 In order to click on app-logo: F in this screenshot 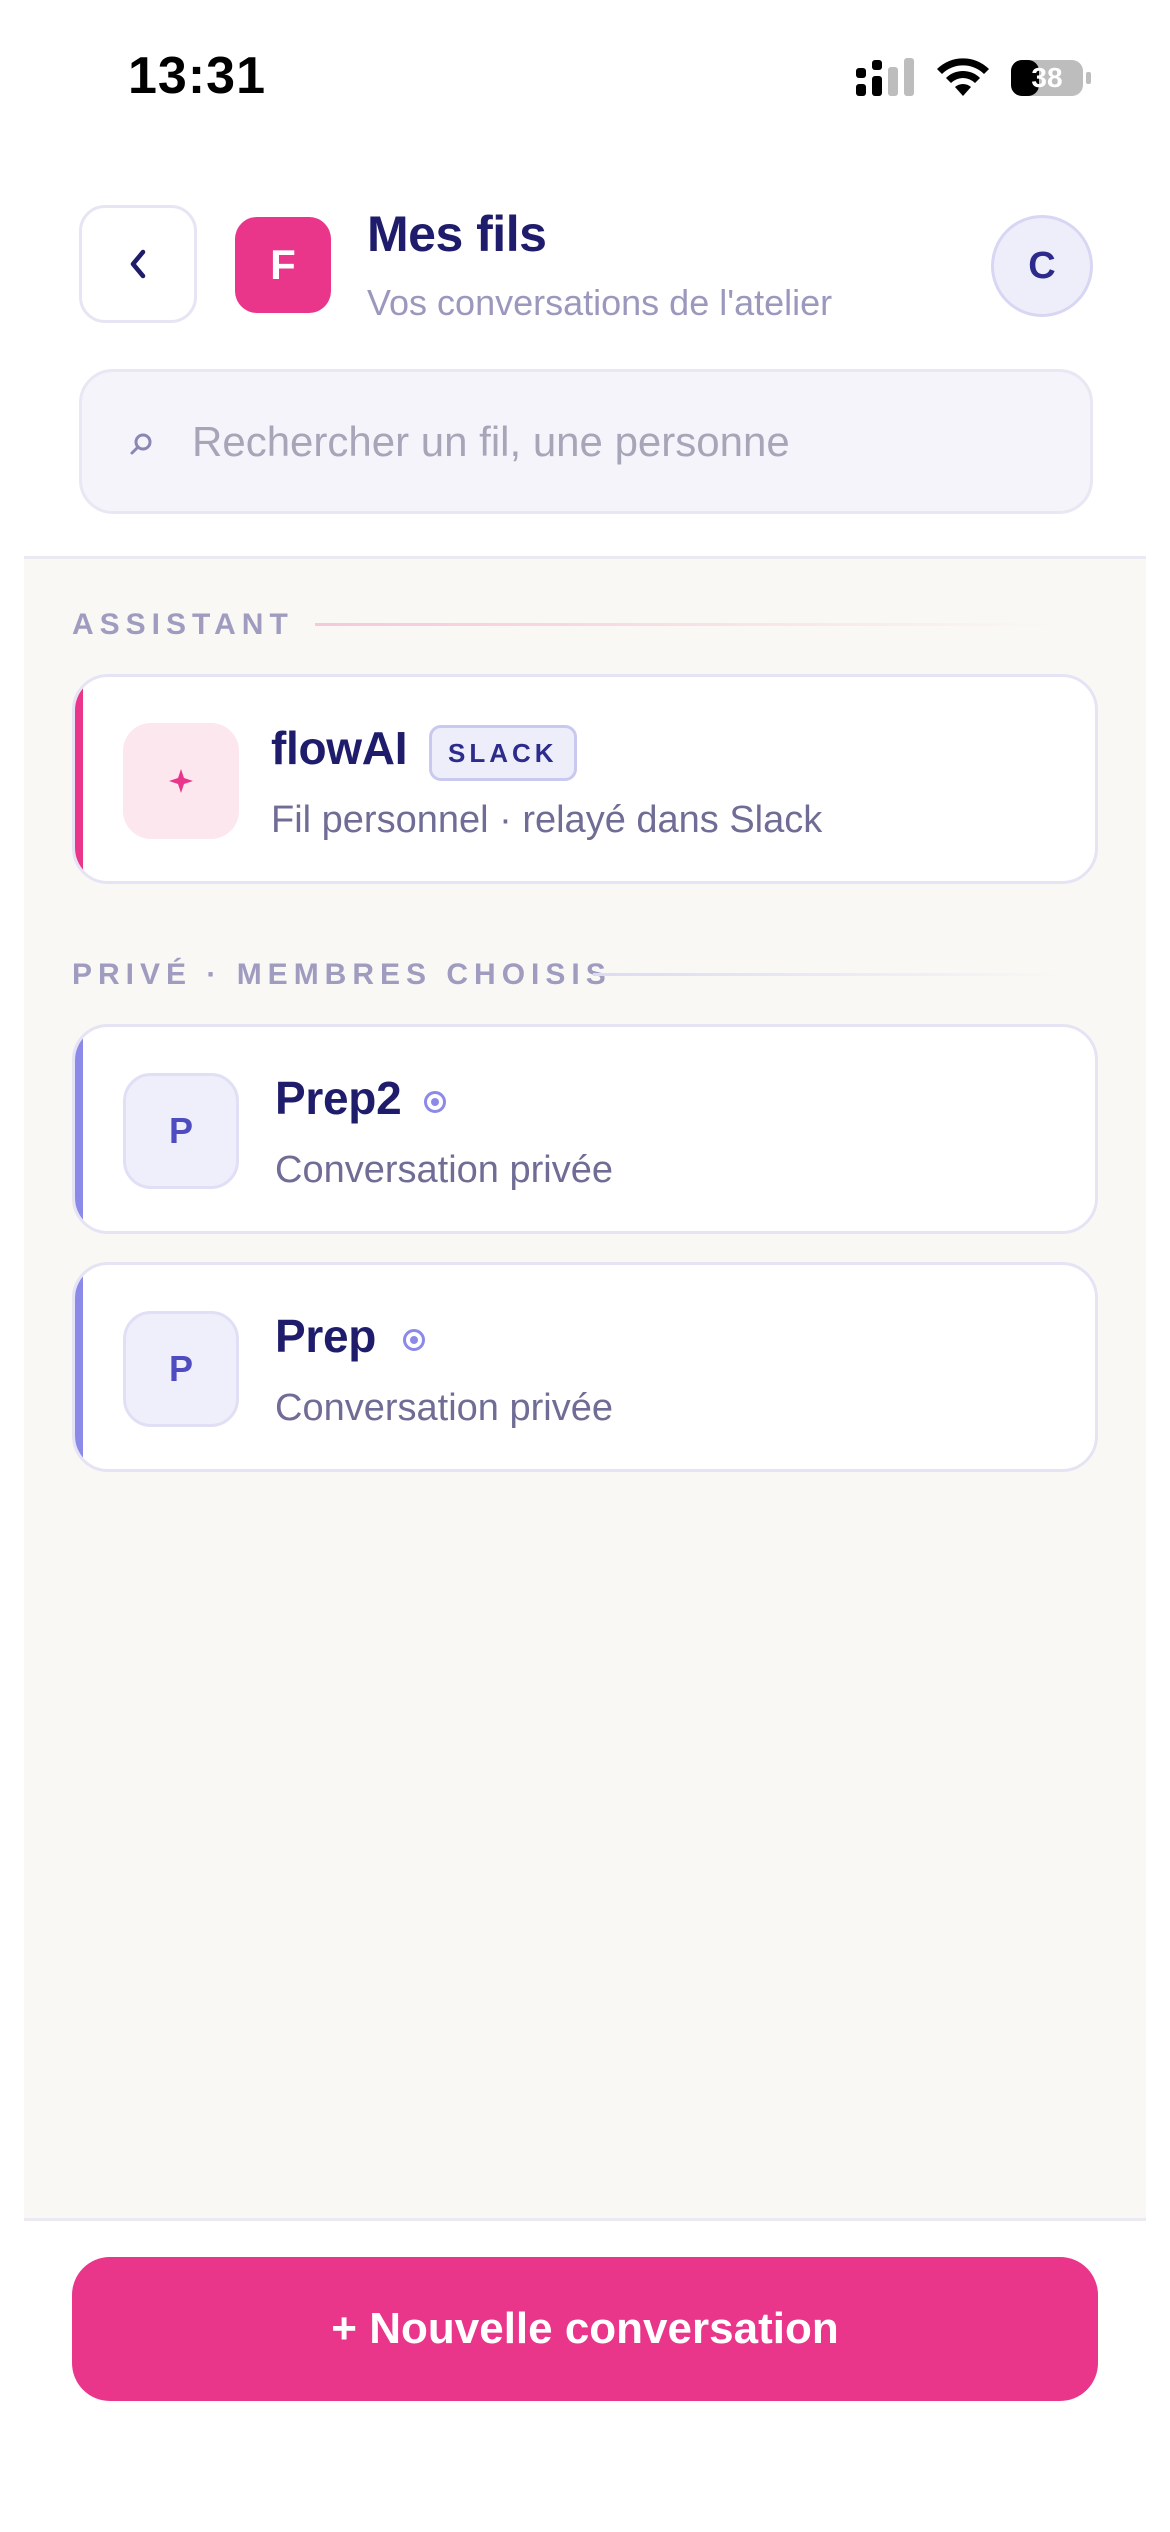, I will do `click(283, 265)`.